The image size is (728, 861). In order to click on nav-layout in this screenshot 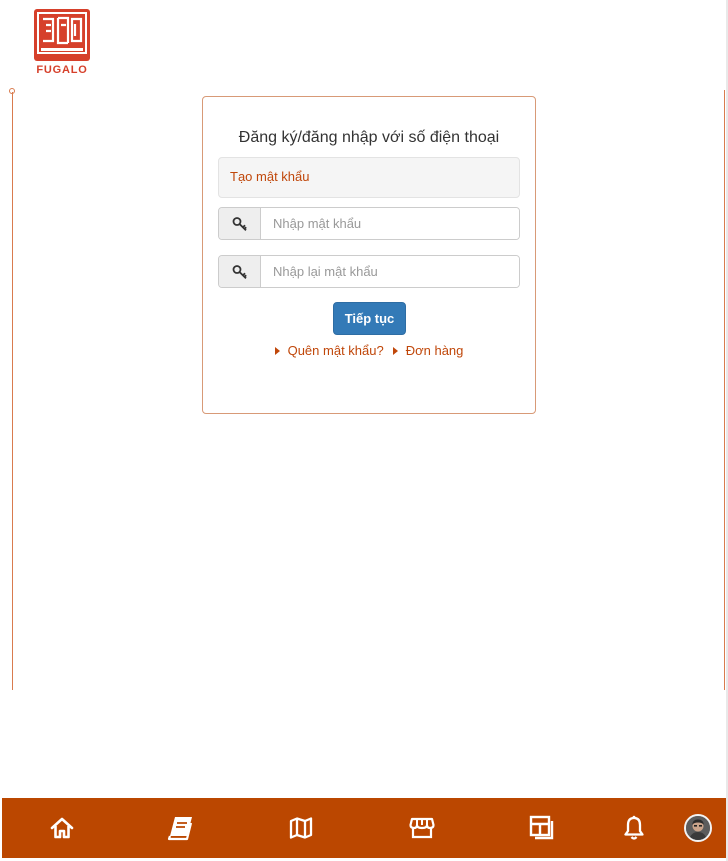, I will do `click(542, 828)`.